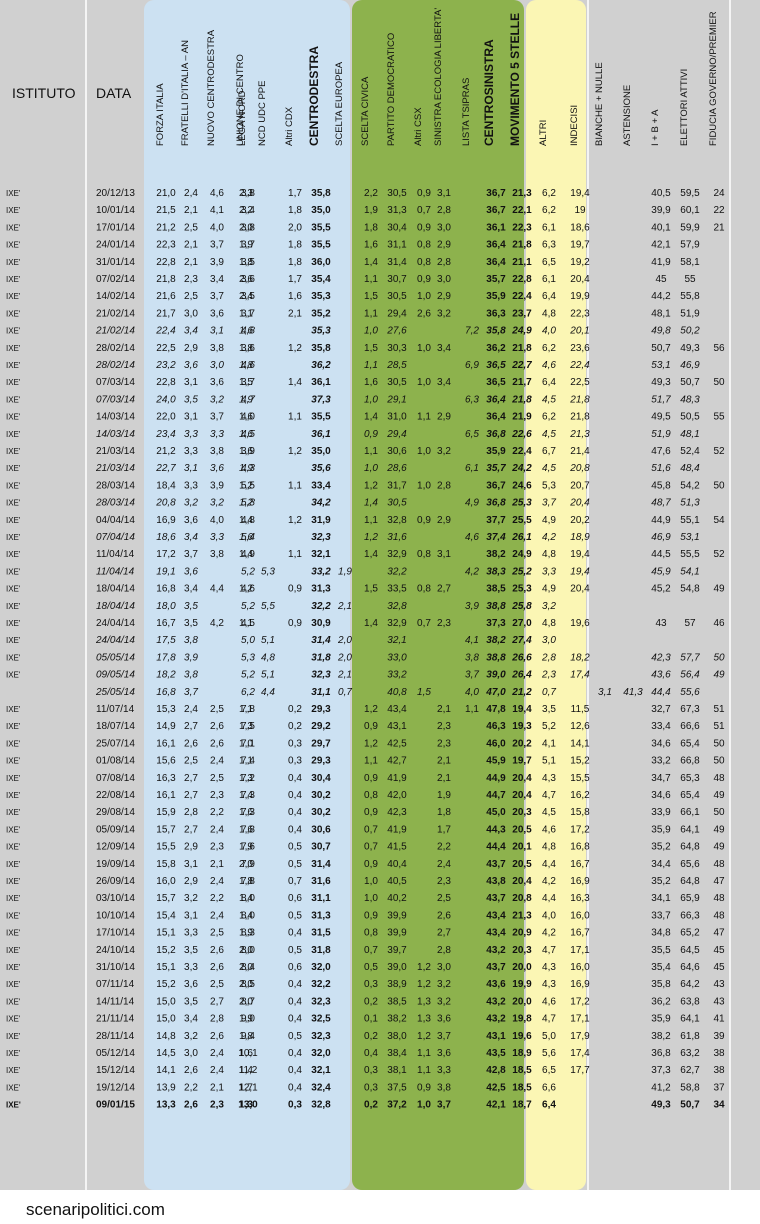 This screenshot has width=760, height=1224. What do you see at coordinates (115, 933) in the screenshot?
I see `date-cell: 17/10/14` at bounding box center [115, 933].